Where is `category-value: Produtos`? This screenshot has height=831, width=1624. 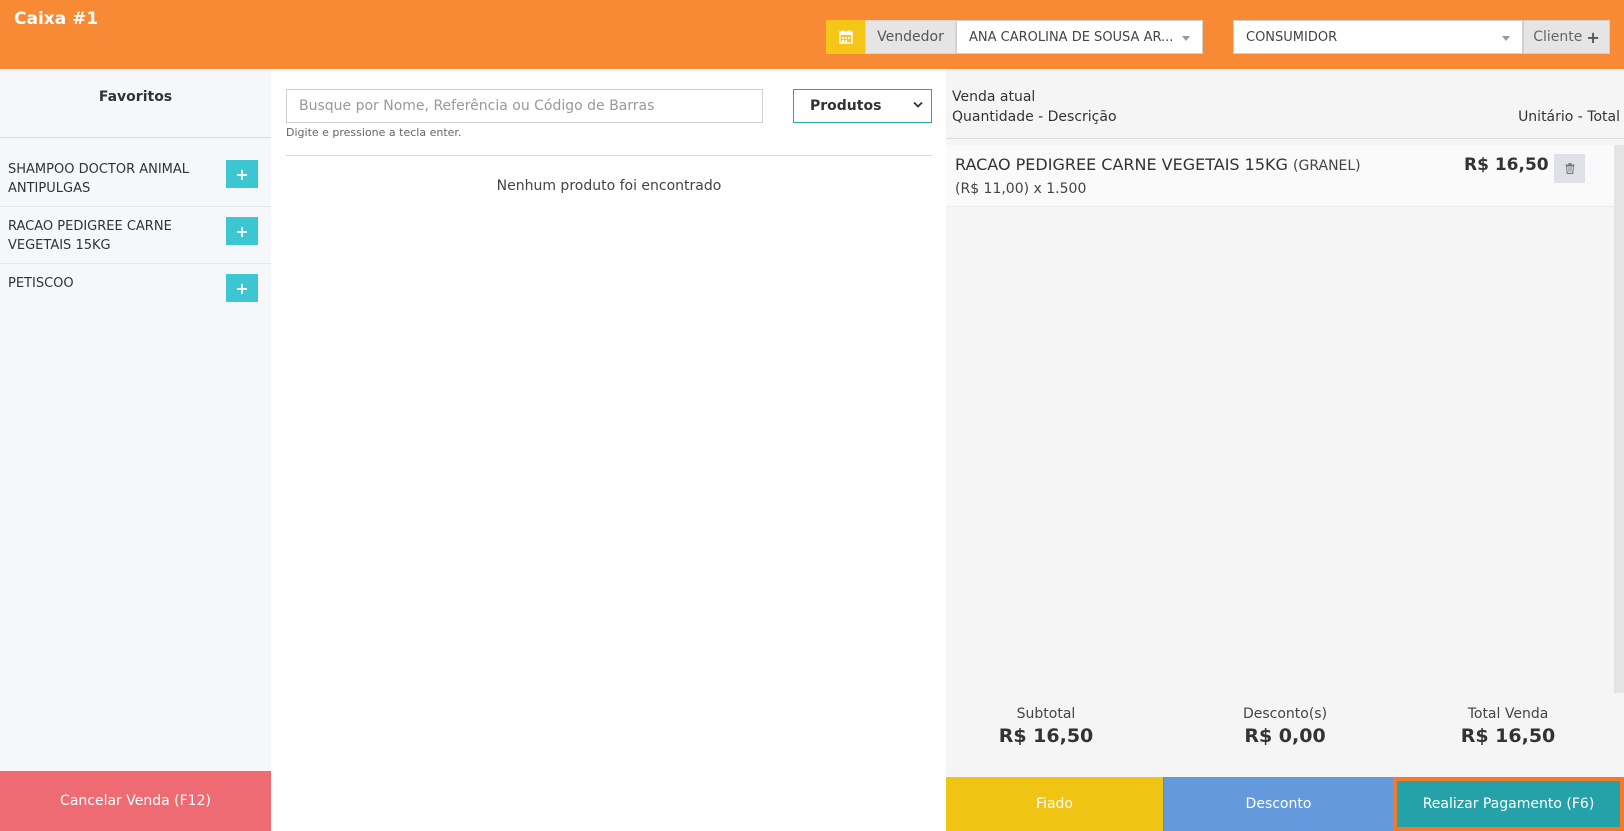 category-value: Produtos is located at coordinates (846, 106).